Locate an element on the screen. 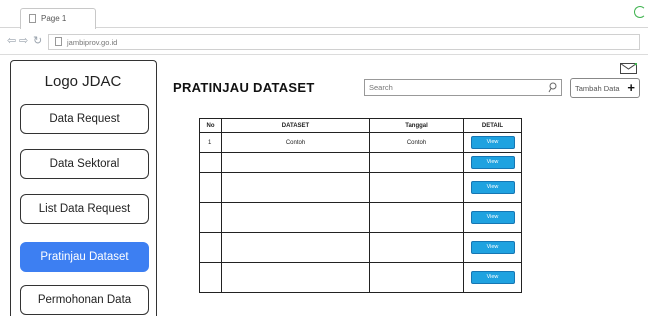  search-icon is located at coordinates (552, 87).